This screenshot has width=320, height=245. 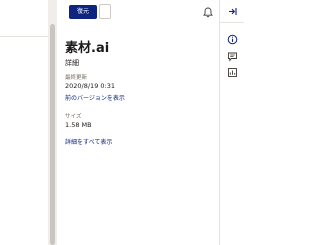 I want to click on bell-icon, so click(x=208, y=12).